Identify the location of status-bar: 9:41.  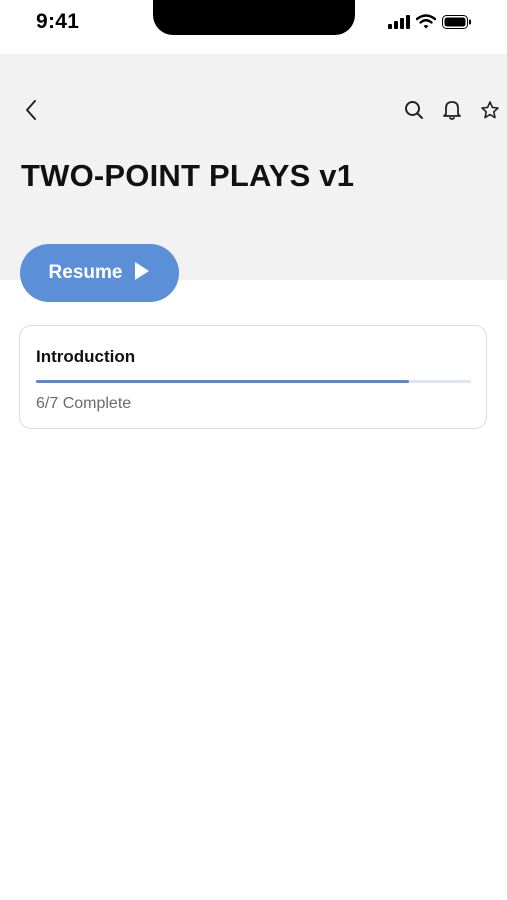
(253, 27).